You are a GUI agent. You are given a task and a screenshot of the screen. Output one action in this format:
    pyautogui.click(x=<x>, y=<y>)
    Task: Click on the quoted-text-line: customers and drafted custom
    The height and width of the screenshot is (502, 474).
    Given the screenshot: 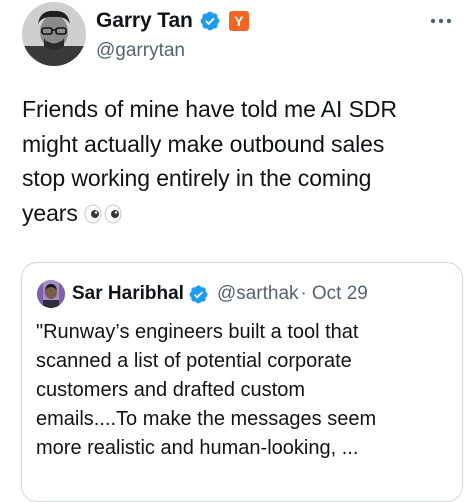 What is the action you would take?
    pyautogui.click(x=171, y=390)
    